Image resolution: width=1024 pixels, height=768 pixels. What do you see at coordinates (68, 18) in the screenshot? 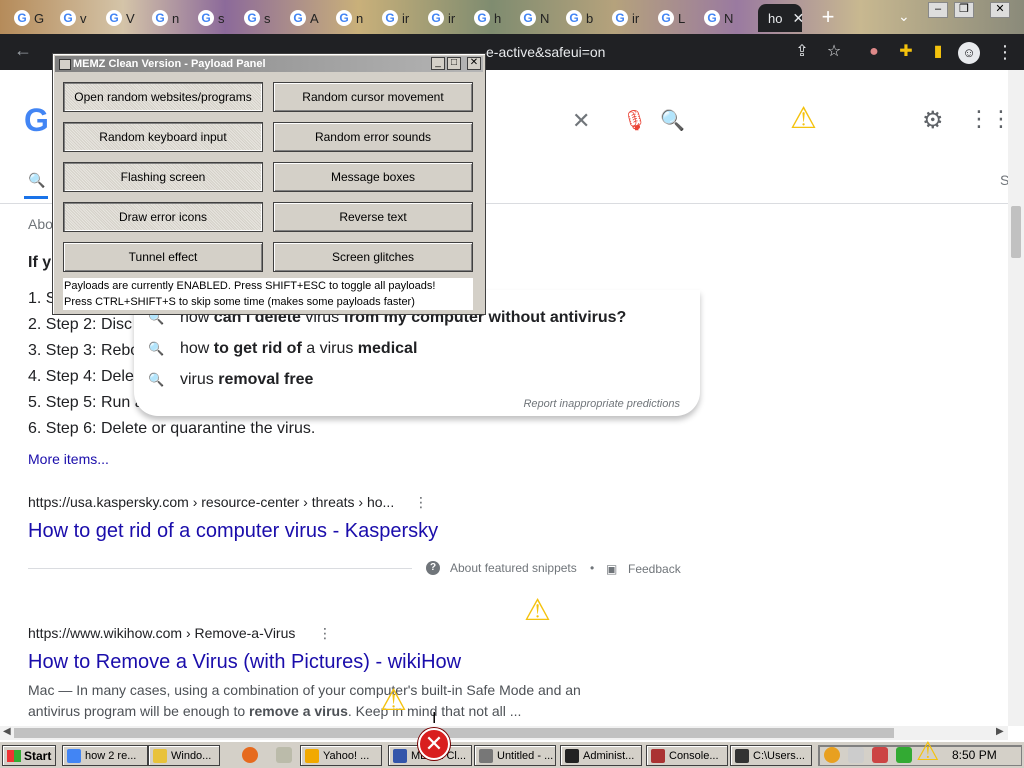
I see `browser-tab: Gv` at bounding box center [68, 18].